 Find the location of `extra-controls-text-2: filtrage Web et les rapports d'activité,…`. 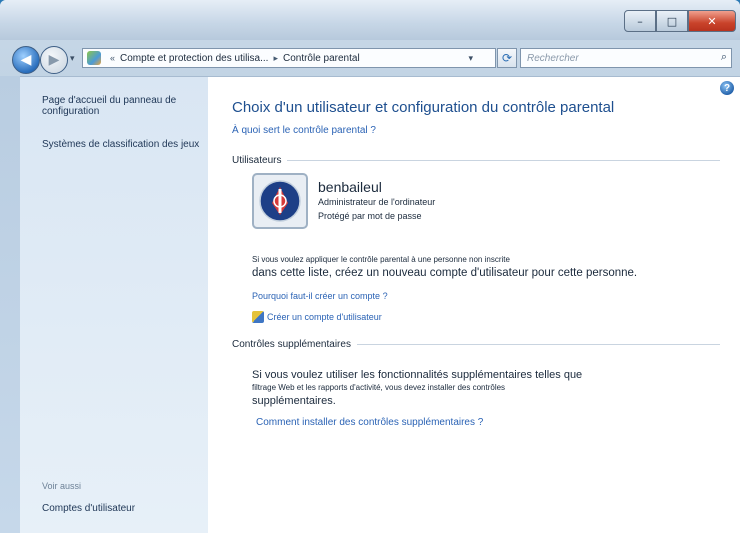

extra-controls-text-2: filtrage Web et les rapports d'activité,… is located at coordinates (379, 387).